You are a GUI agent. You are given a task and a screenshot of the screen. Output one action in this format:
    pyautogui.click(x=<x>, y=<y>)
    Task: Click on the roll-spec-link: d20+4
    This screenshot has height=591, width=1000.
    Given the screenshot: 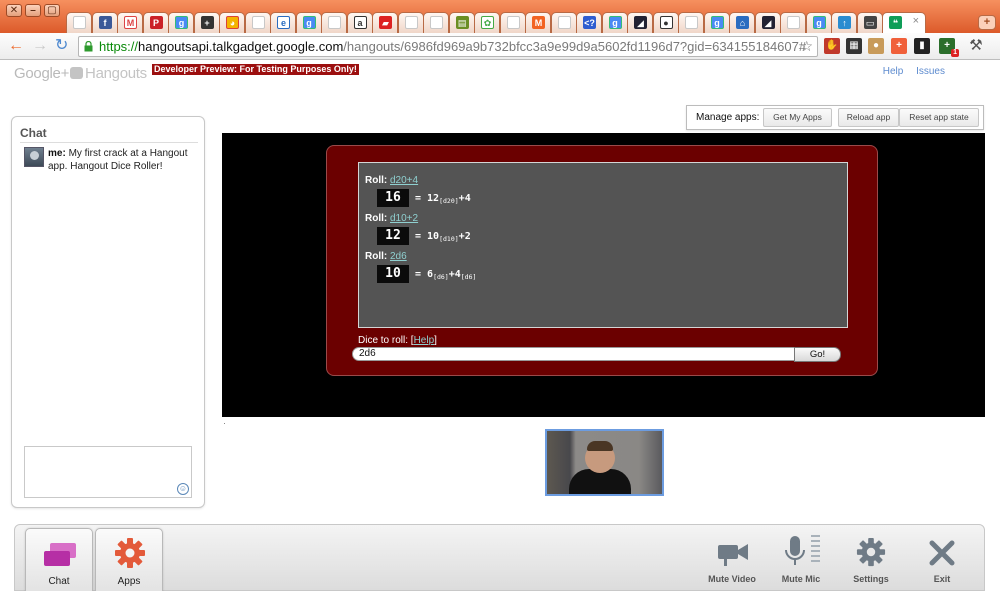 What is the action you would take?
    pyautogui.click(x=404, y=180)
    